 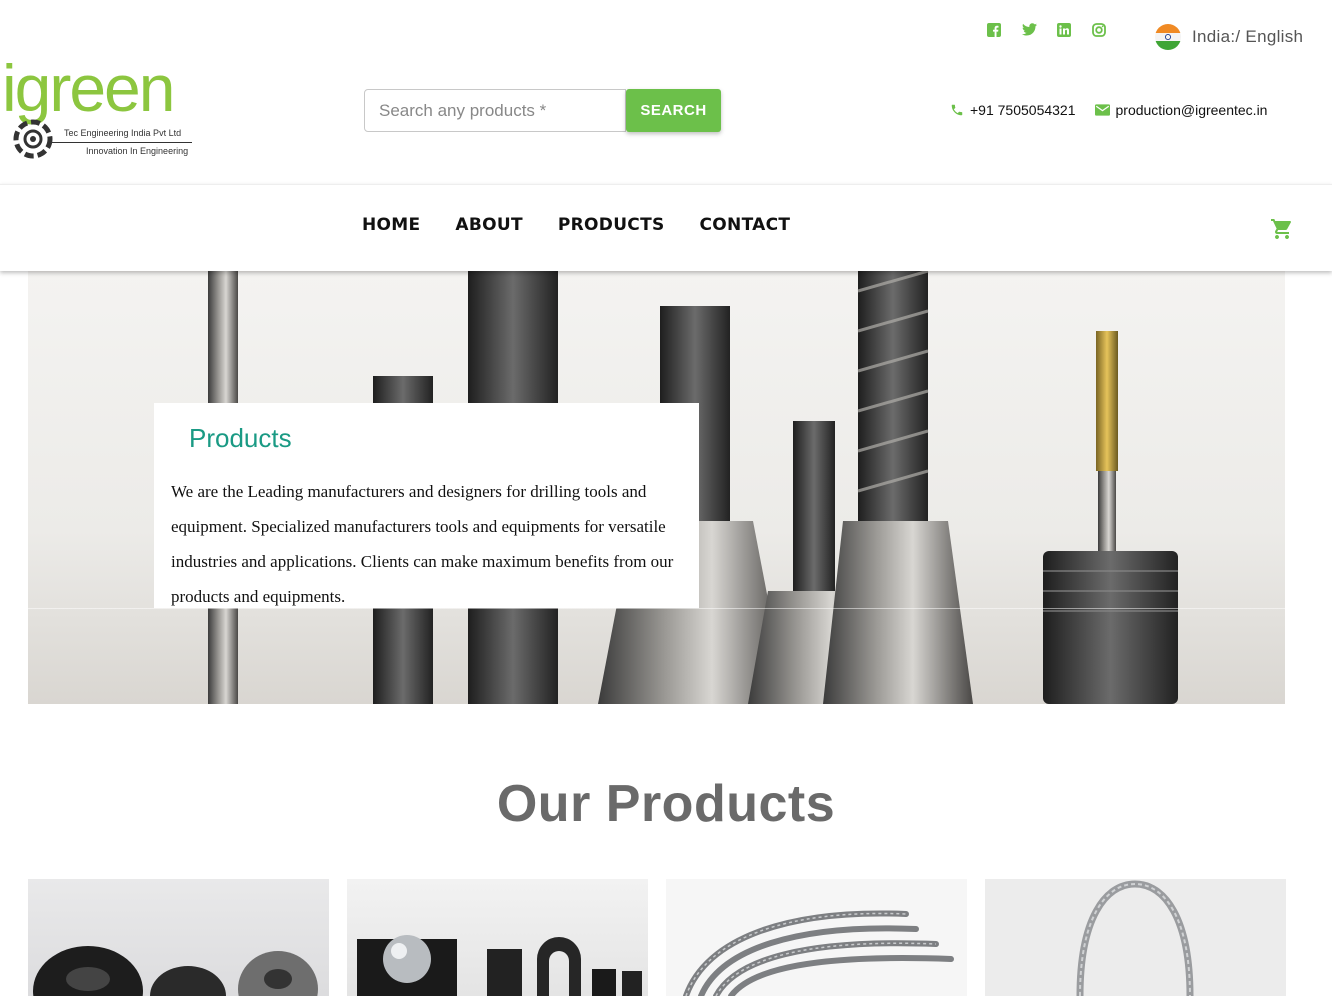 What do you see at coordinates (818, 953) in the screenshot?
I see `product-image-cable-grips` at bounding box center [818, 953].